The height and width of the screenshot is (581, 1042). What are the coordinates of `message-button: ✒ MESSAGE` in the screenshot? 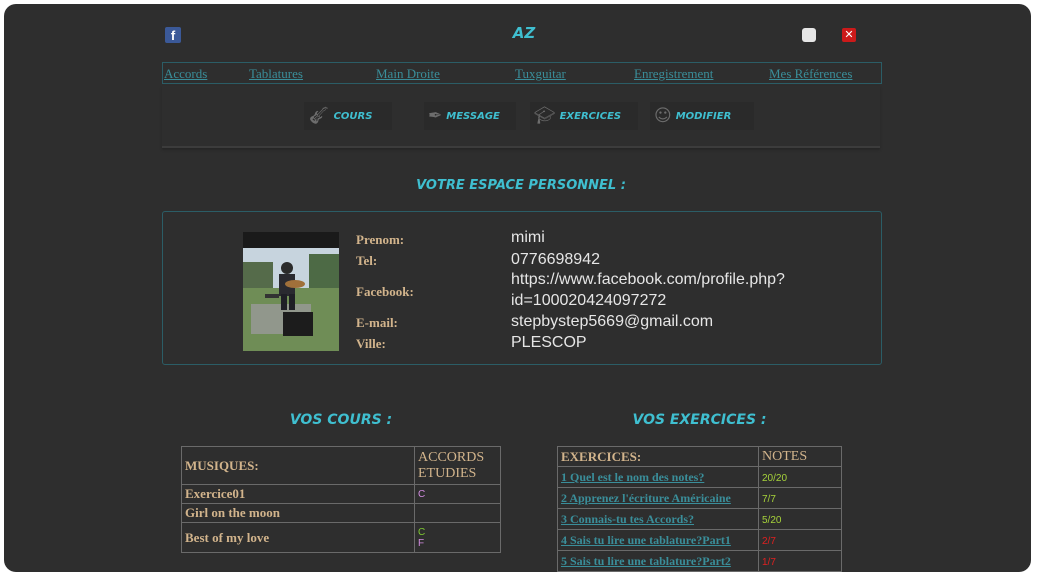 It's located at (470, 116).